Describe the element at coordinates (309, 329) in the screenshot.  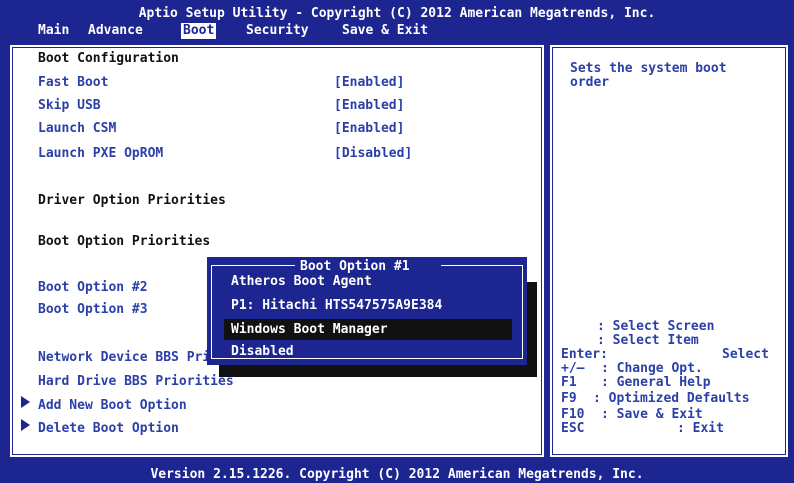
I see `popup-option-windows: Windows Boot Manager` at that location.